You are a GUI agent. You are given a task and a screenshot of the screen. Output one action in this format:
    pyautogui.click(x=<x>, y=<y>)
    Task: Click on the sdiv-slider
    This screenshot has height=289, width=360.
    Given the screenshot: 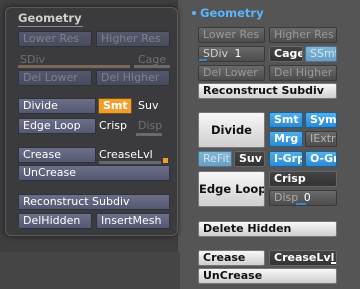 What is the action you would take?
    pyautogui.click(x=74, y=66)
    